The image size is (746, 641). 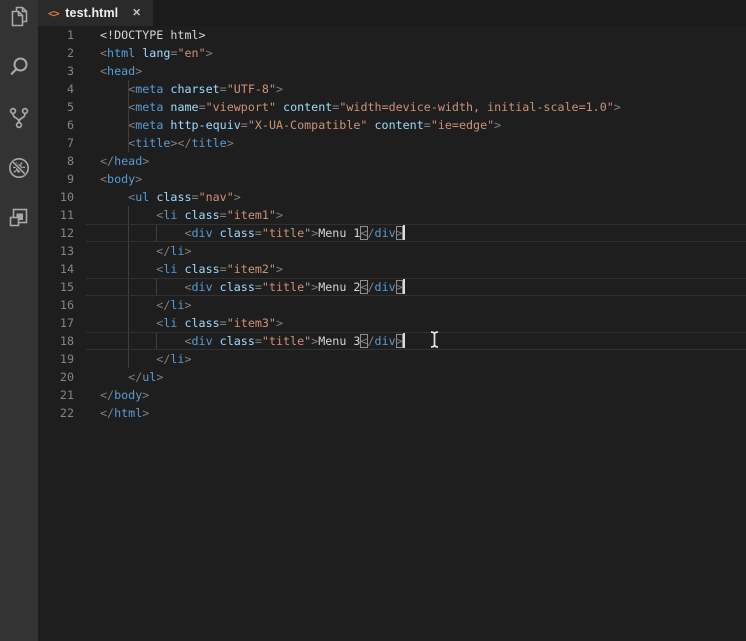 What do you see at coordinates (66, 305) in the screenshot?
I see `line-number: 16` at bounding box center [66, 305].